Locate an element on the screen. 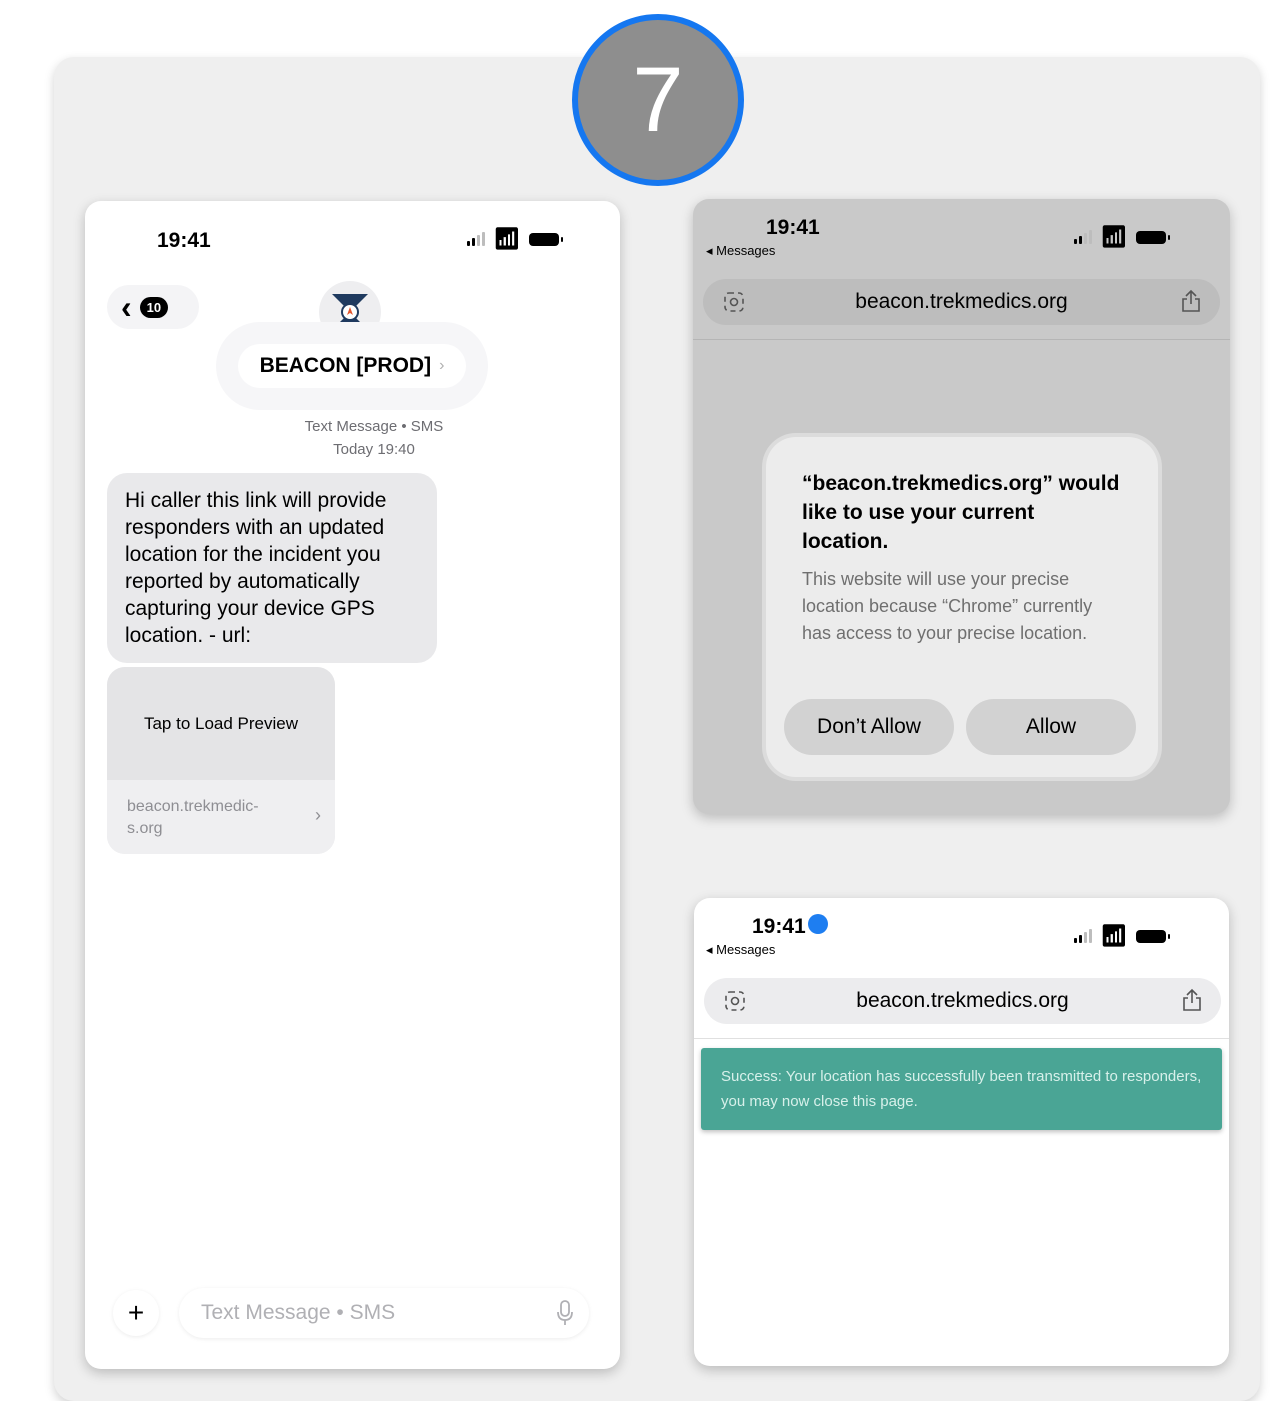  contact-name: BEACON [PROD] is located at coordinates (345, 365).